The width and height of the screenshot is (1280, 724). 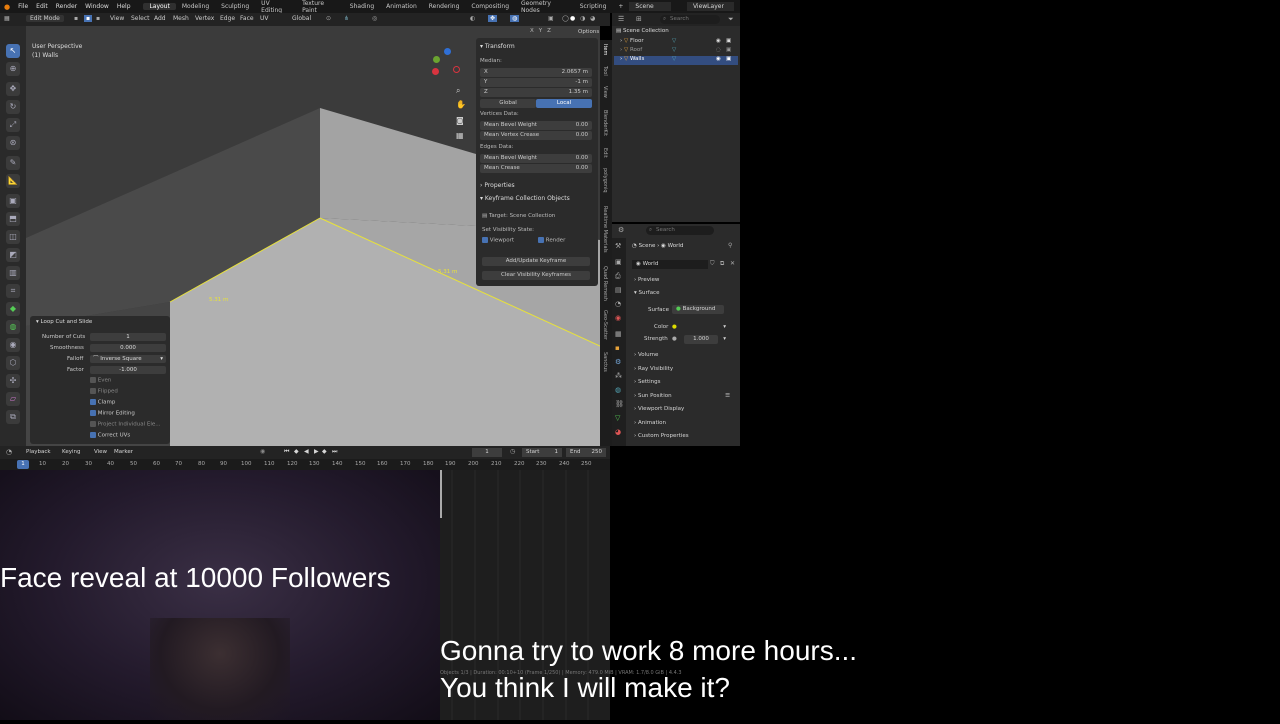 I want to click on eye-icon: ◉, so click(x=718, y=41).